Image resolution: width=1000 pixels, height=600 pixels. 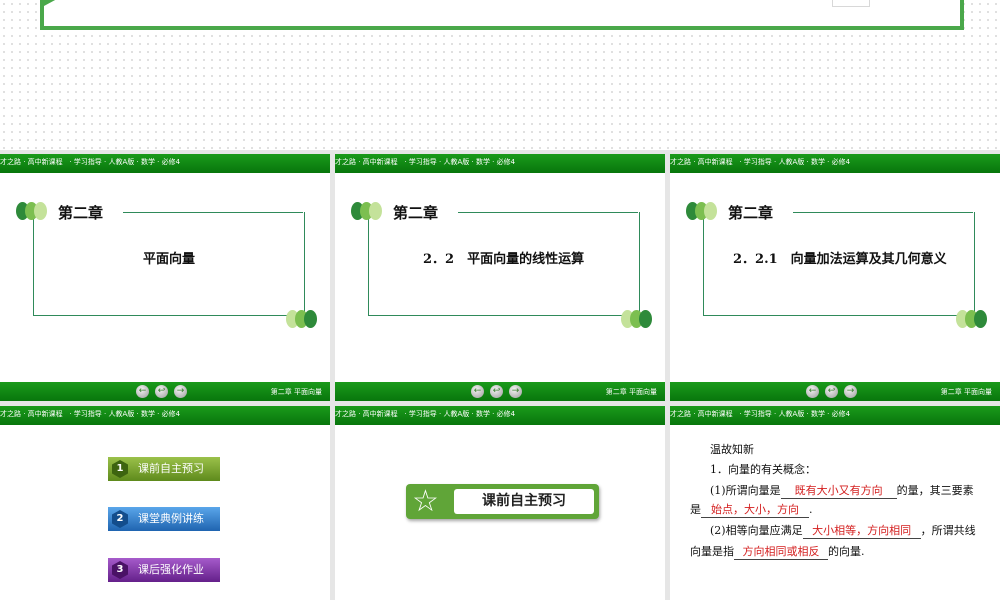 I want to click on review-line-4: 向量是指 方向相同或相反 的向量., so click(x=777, y=551).